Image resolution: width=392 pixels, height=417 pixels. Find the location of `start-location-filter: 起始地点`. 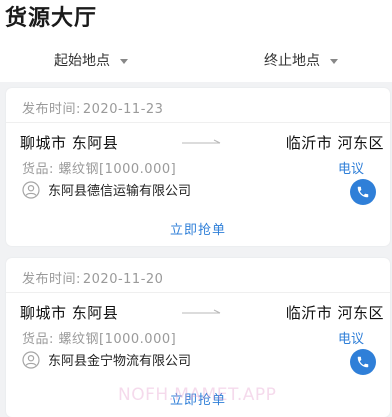

start-location-filter: 起始地点 is located at coordinates (91, 60).